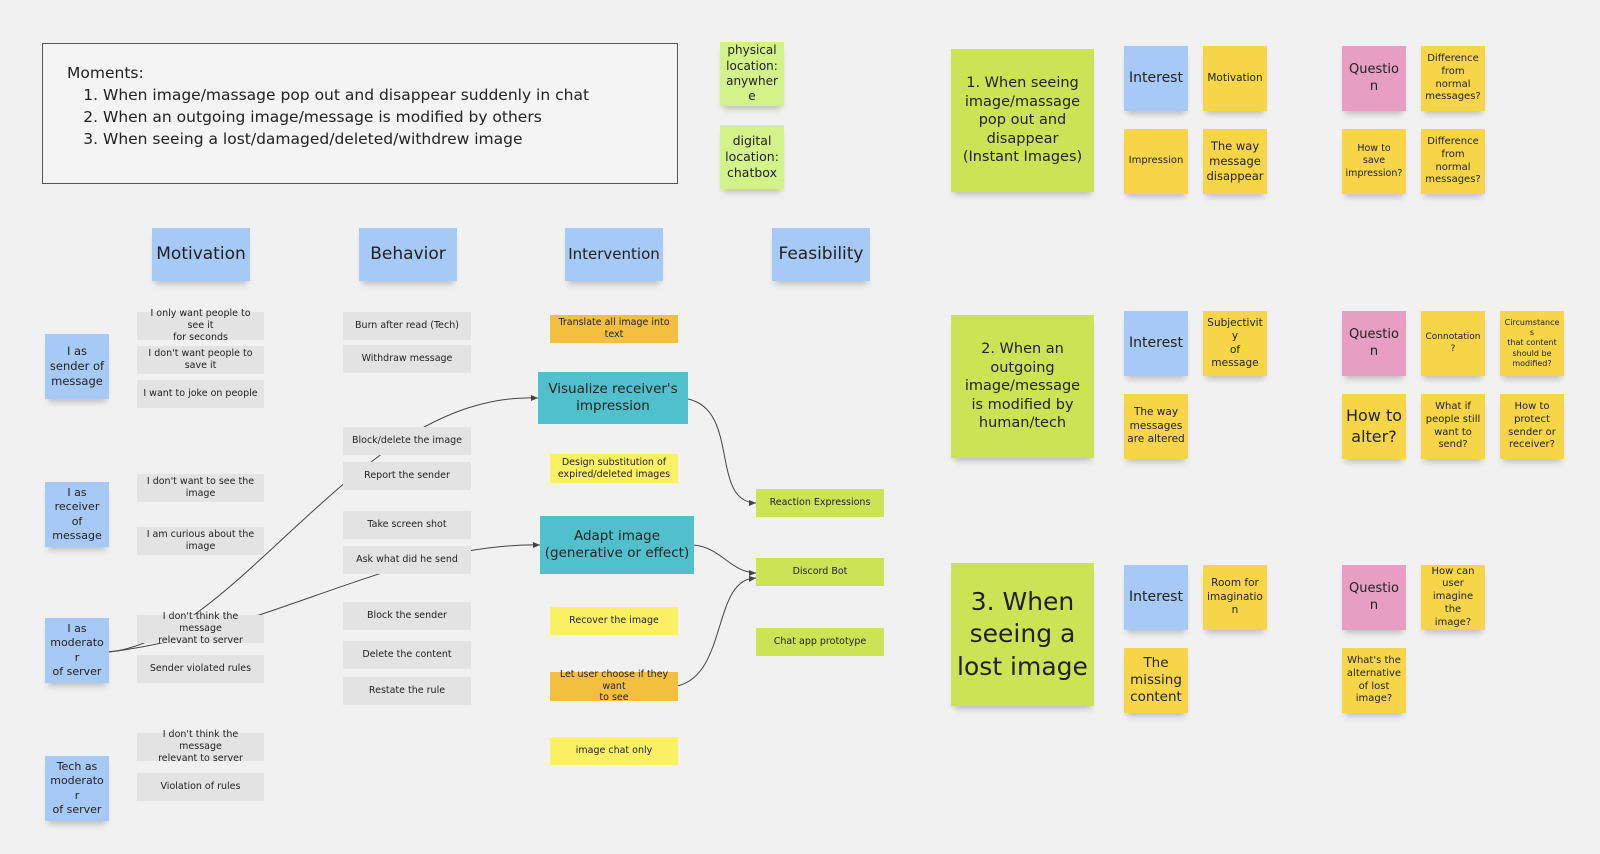  Describe the element at coordinates (1156, 78) in the screenshot. I see `cluster-1-interest-note: Interest` at that location.